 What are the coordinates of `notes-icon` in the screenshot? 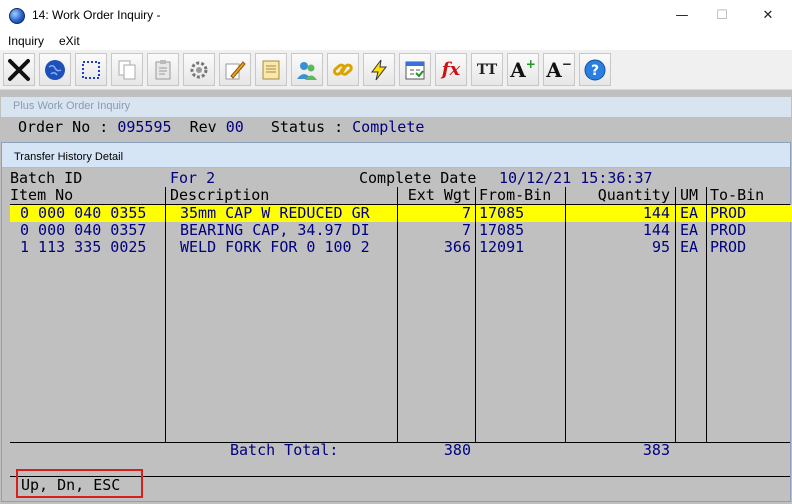 It's located at (271, 69).